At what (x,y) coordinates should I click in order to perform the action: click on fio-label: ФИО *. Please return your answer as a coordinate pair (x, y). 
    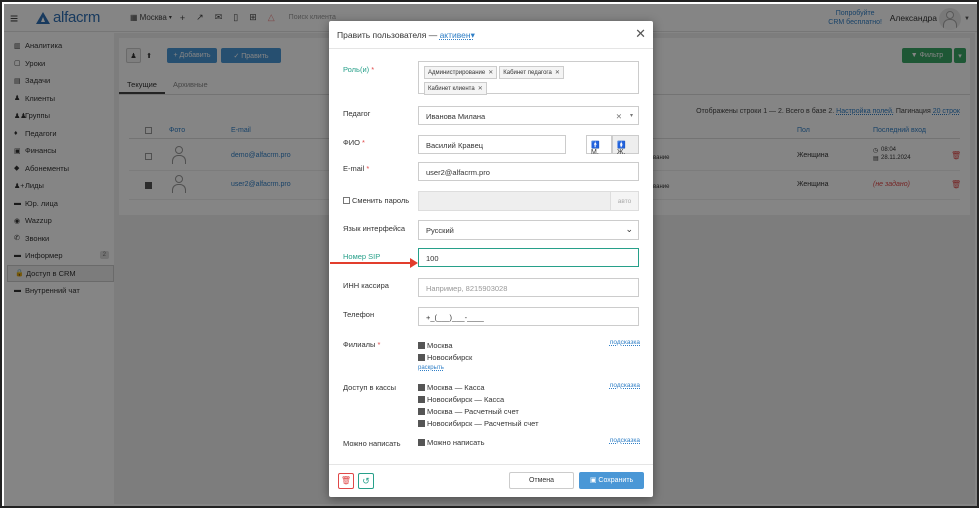
    Looking at the image, I should click on (354, 142).